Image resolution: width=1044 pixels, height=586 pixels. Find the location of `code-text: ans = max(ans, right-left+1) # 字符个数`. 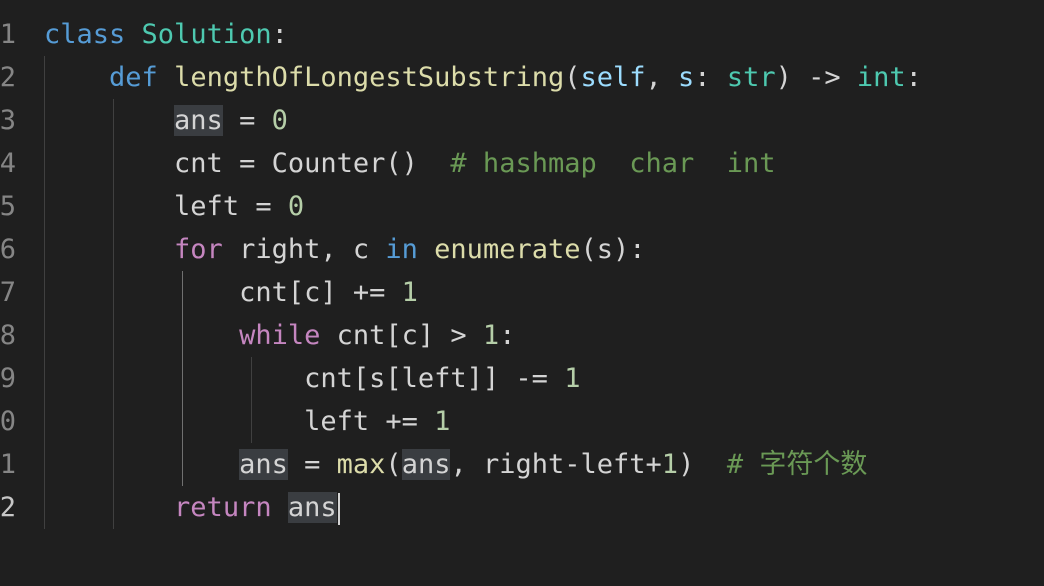

code-text: ans = max(ans, right-left+1) # 字符个数 is located at coordinates (455, 464).